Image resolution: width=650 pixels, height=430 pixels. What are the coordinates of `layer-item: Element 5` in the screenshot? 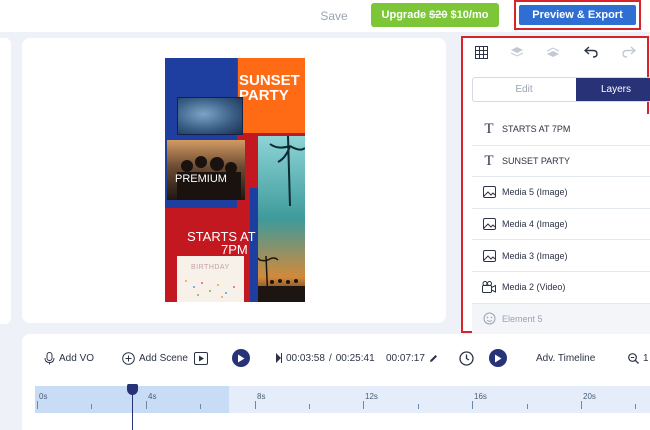 It's located at (561, 319).